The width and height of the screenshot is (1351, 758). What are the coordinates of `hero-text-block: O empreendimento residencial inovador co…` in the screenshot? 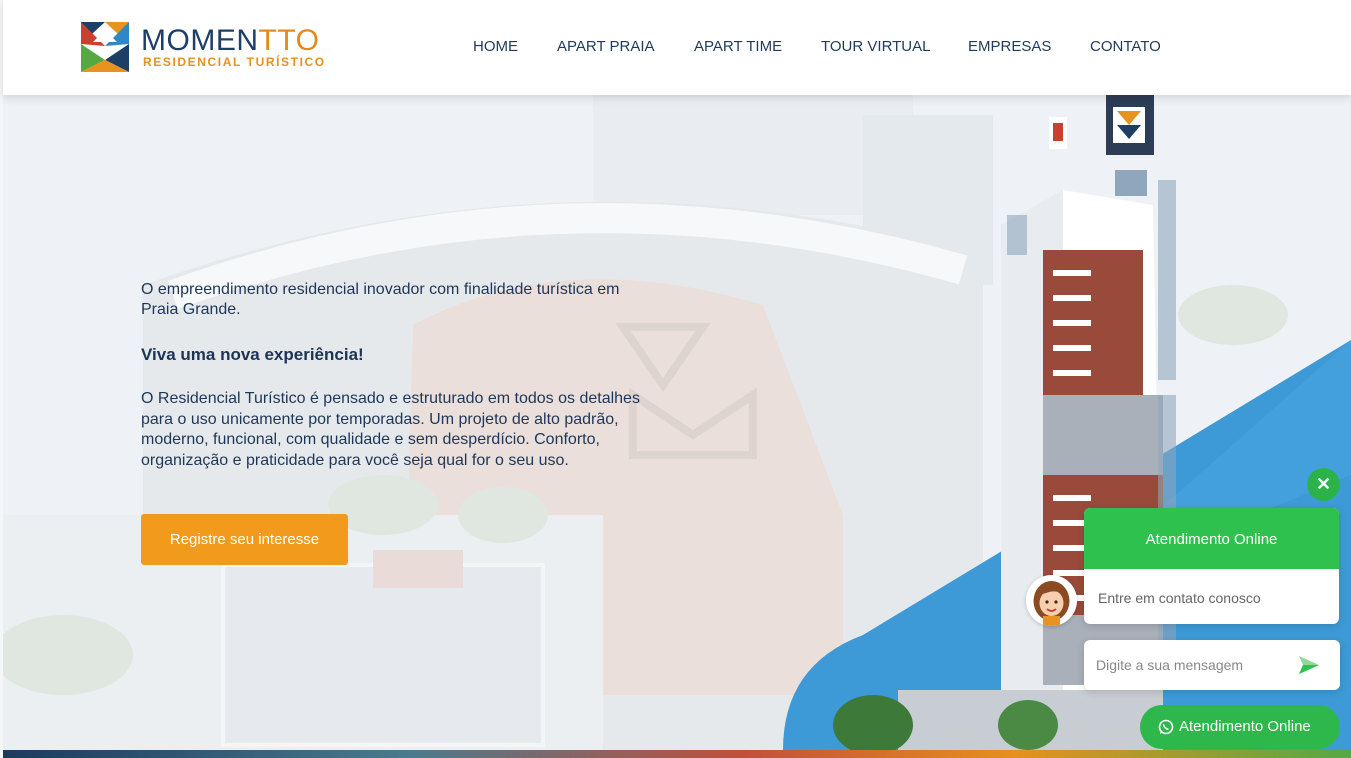 It's located at (396, 375).